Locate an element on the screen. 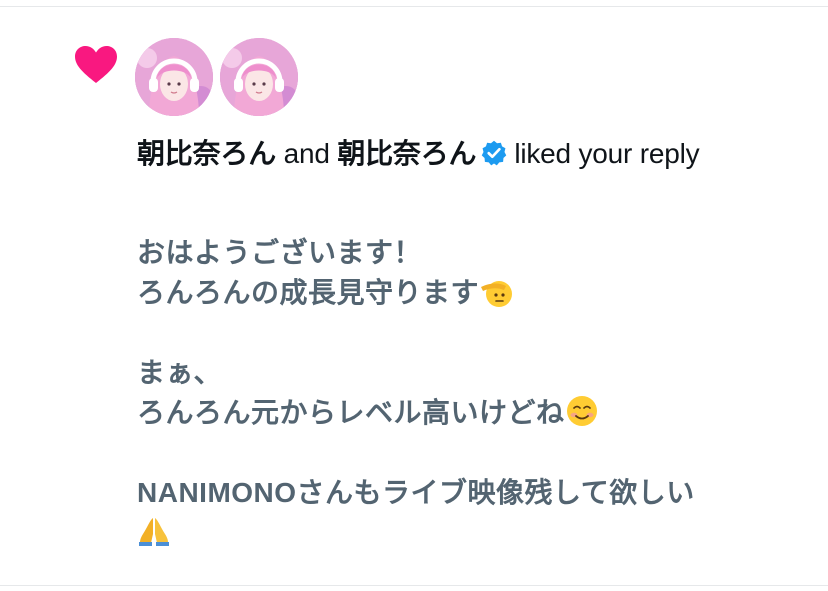 The image size is (828, 591). reply-line: ろんろん元からレベル高いけどね is located at coordinates (467, 413).